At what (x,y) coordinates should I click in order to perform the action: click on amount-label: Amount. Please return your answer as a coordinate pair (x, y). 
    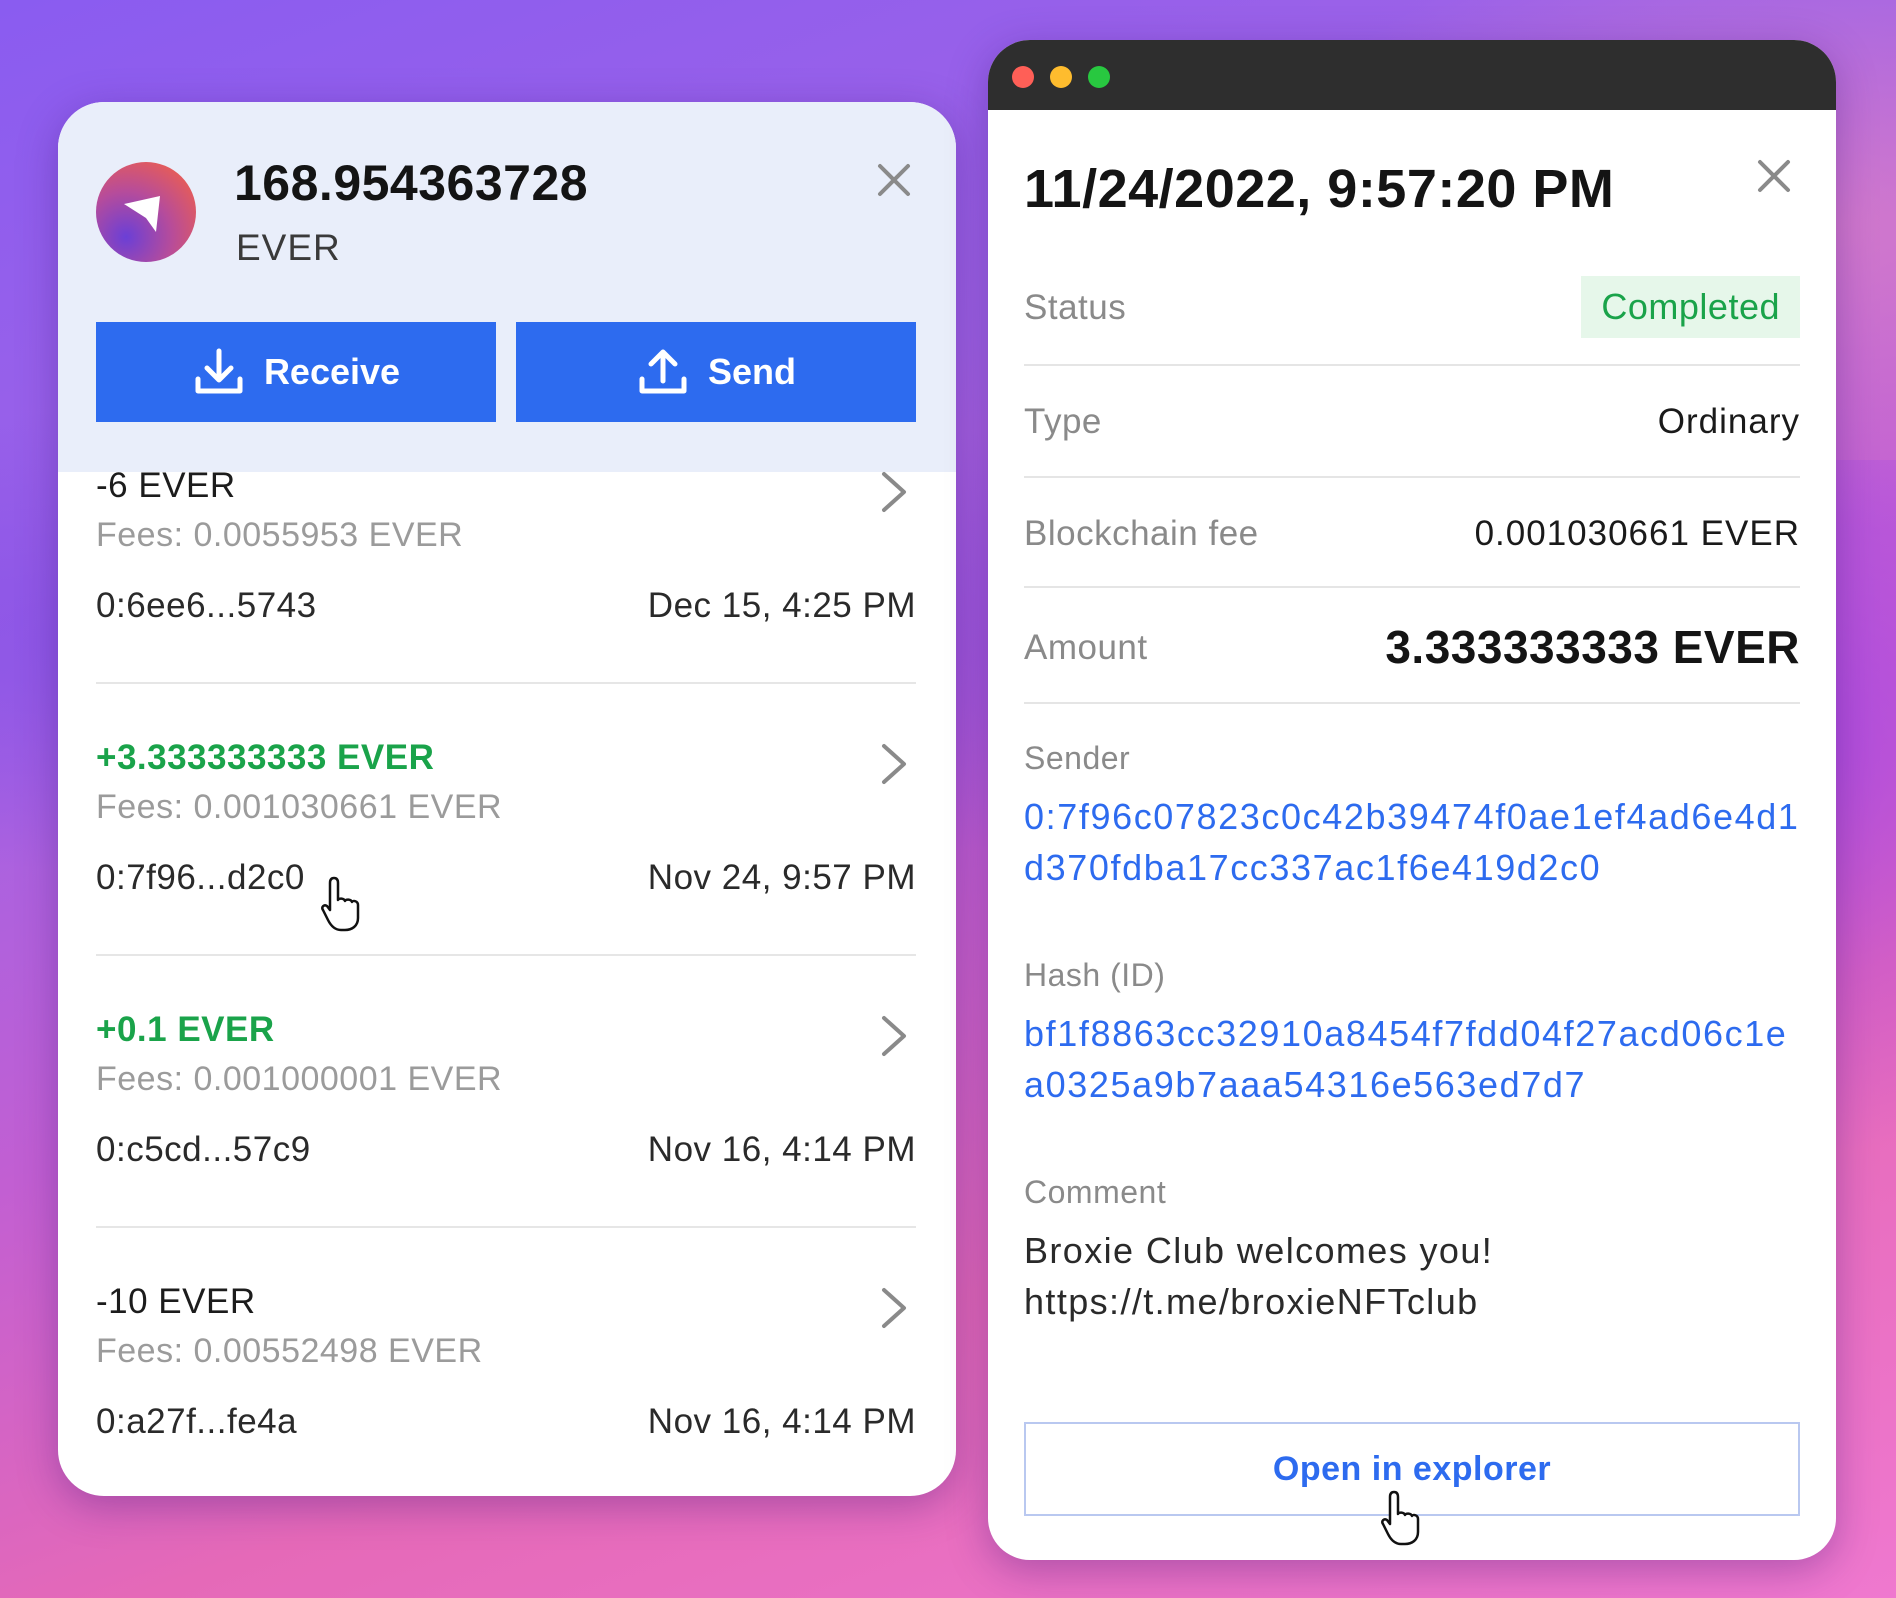
    Looking at the image, I should click on (1086, 647).